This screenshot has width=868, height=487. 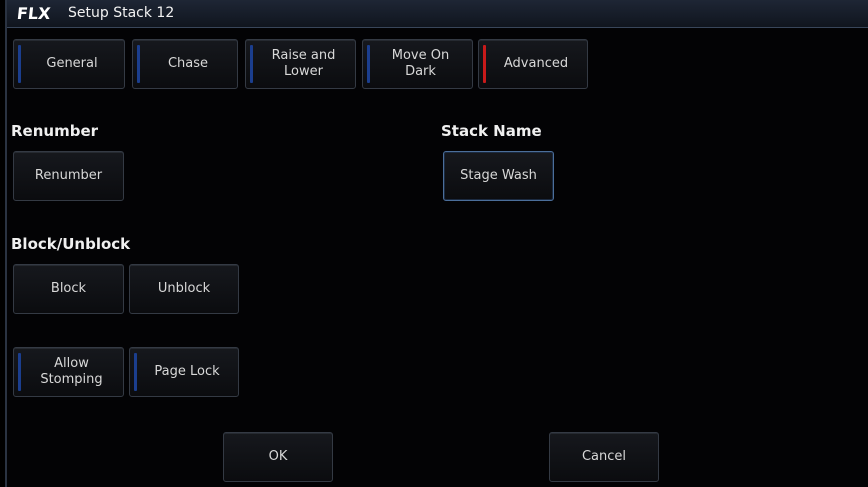 I want to click on tab-advanced-label: Advanced, so click(x=536, y=63).